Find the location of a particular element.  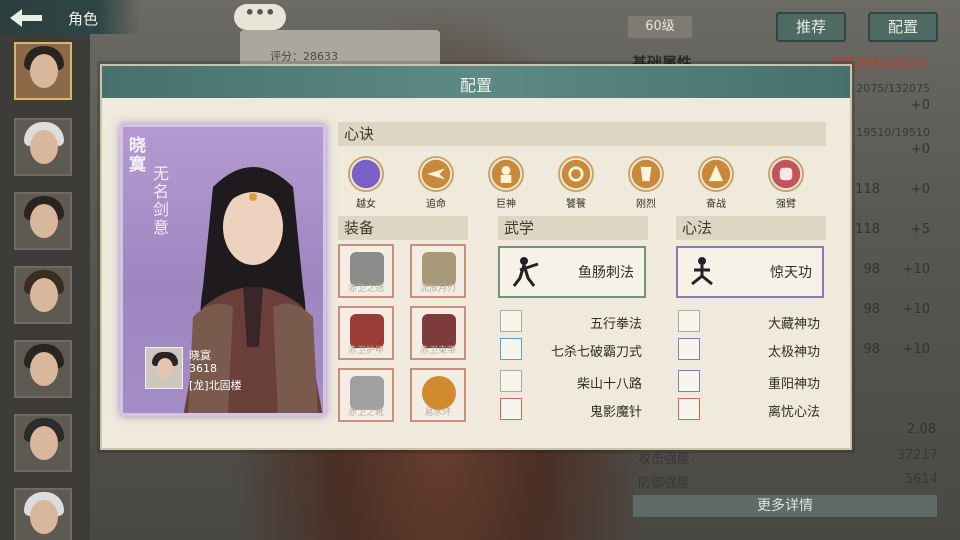

equipment-header: 装备 is located at coordinates (403, 228).